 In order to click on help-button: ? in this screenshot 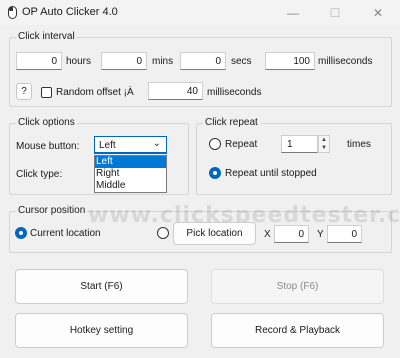, I will do `click(24, 91)`.